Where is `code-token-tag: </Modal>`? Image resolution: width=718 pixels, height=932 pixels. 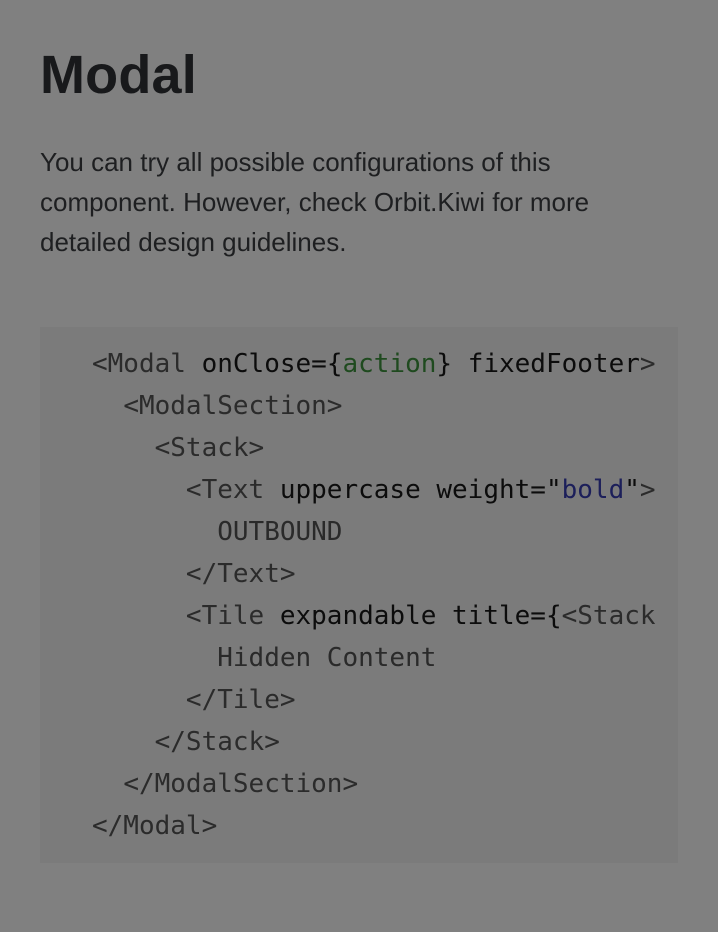
code-token-tag: </Modal> is located at coordinates (155, 826).